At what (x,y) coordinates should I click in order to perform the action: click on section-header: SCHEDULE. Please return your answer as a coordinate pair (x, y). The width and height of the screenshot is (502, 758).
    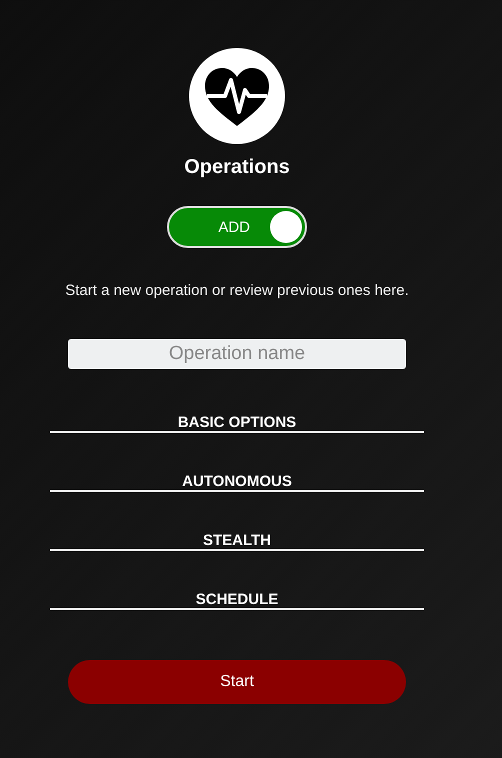
    Looking at the image, I should click on (237, 600).